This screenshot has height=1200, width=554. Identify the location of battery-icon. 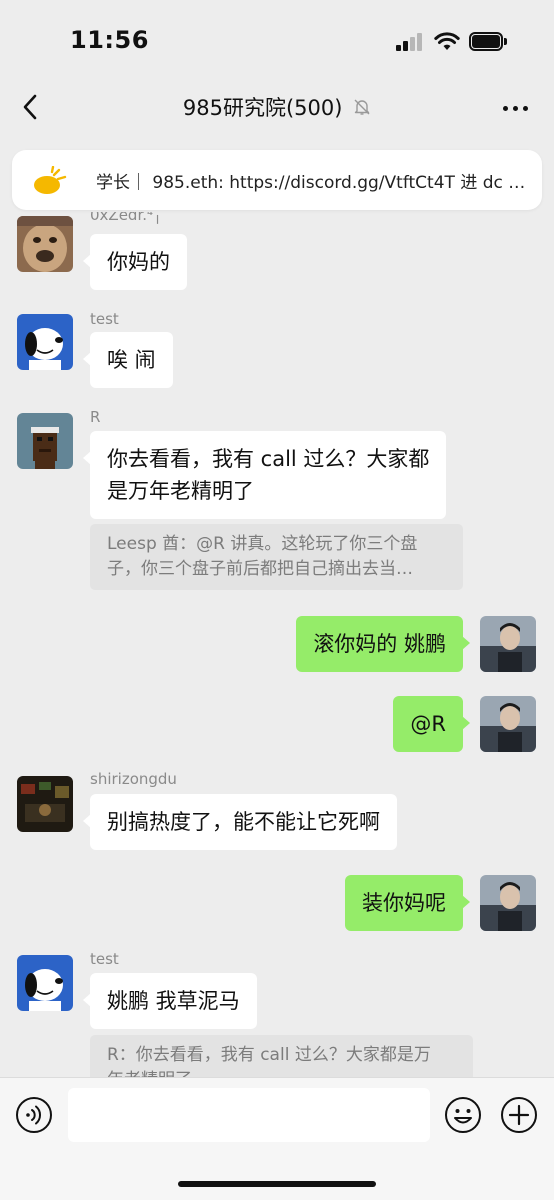
(488, 41).